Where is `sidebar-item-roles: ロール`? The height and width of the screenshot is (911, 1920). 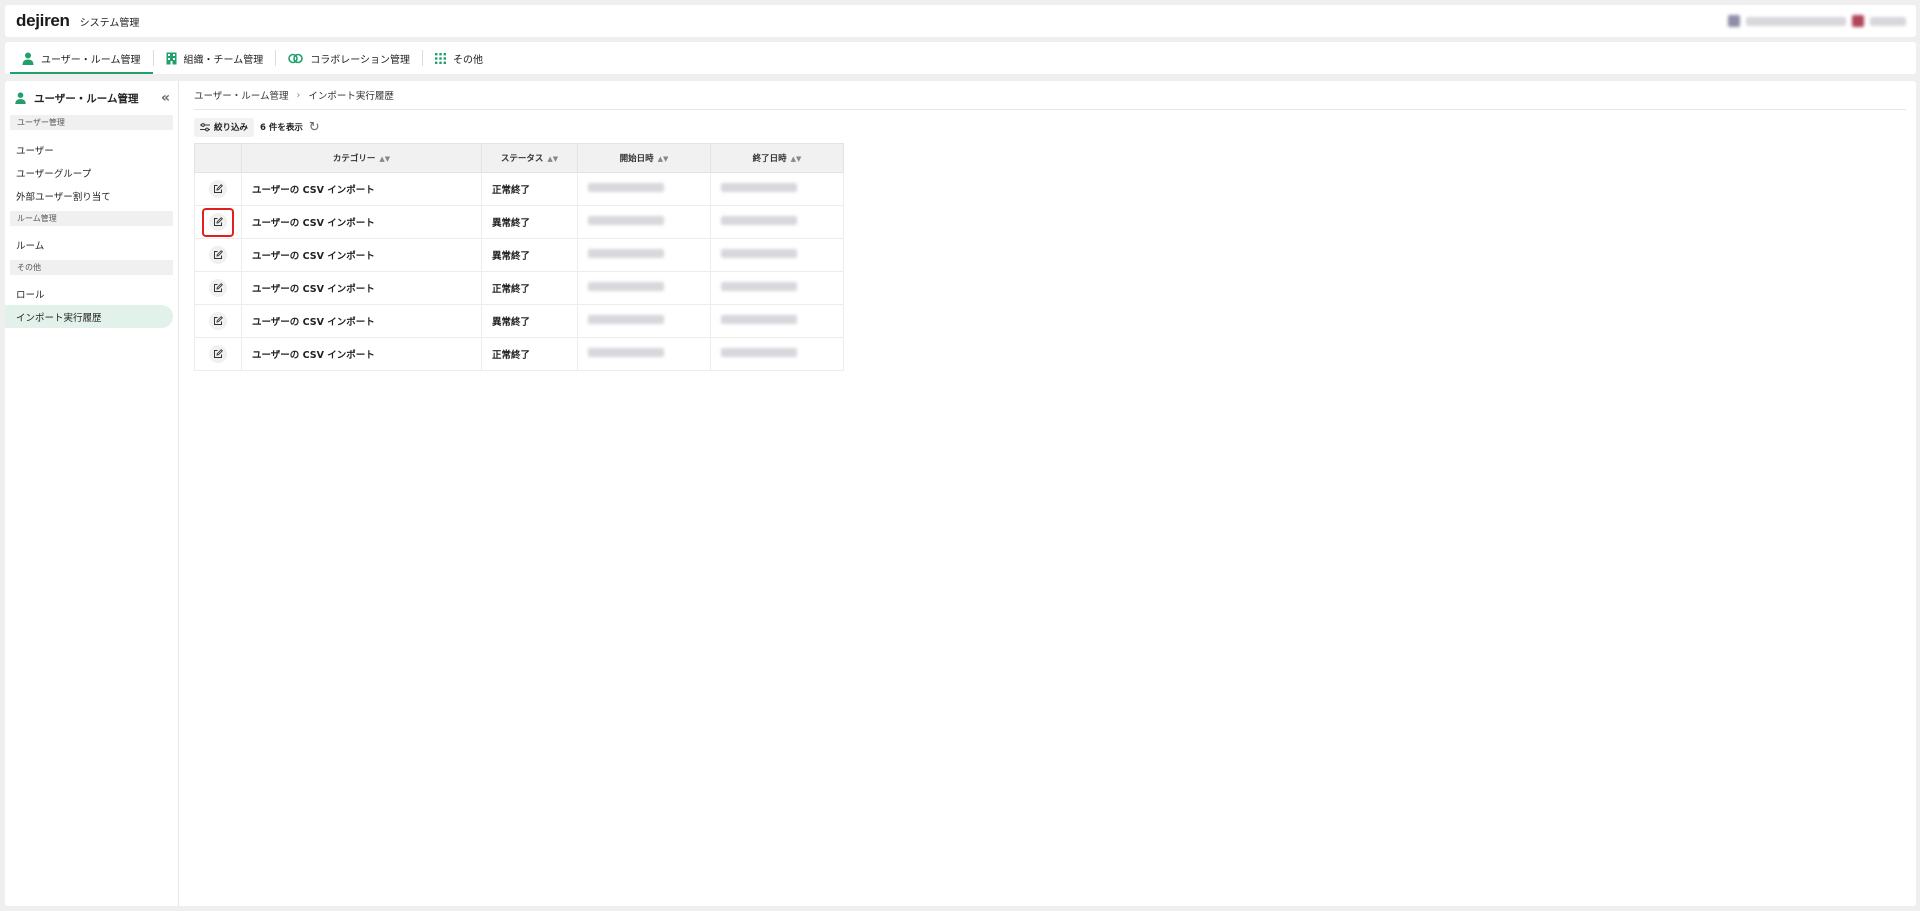
sidebar-item-roles: ロール is located at coordinates (89, 293).